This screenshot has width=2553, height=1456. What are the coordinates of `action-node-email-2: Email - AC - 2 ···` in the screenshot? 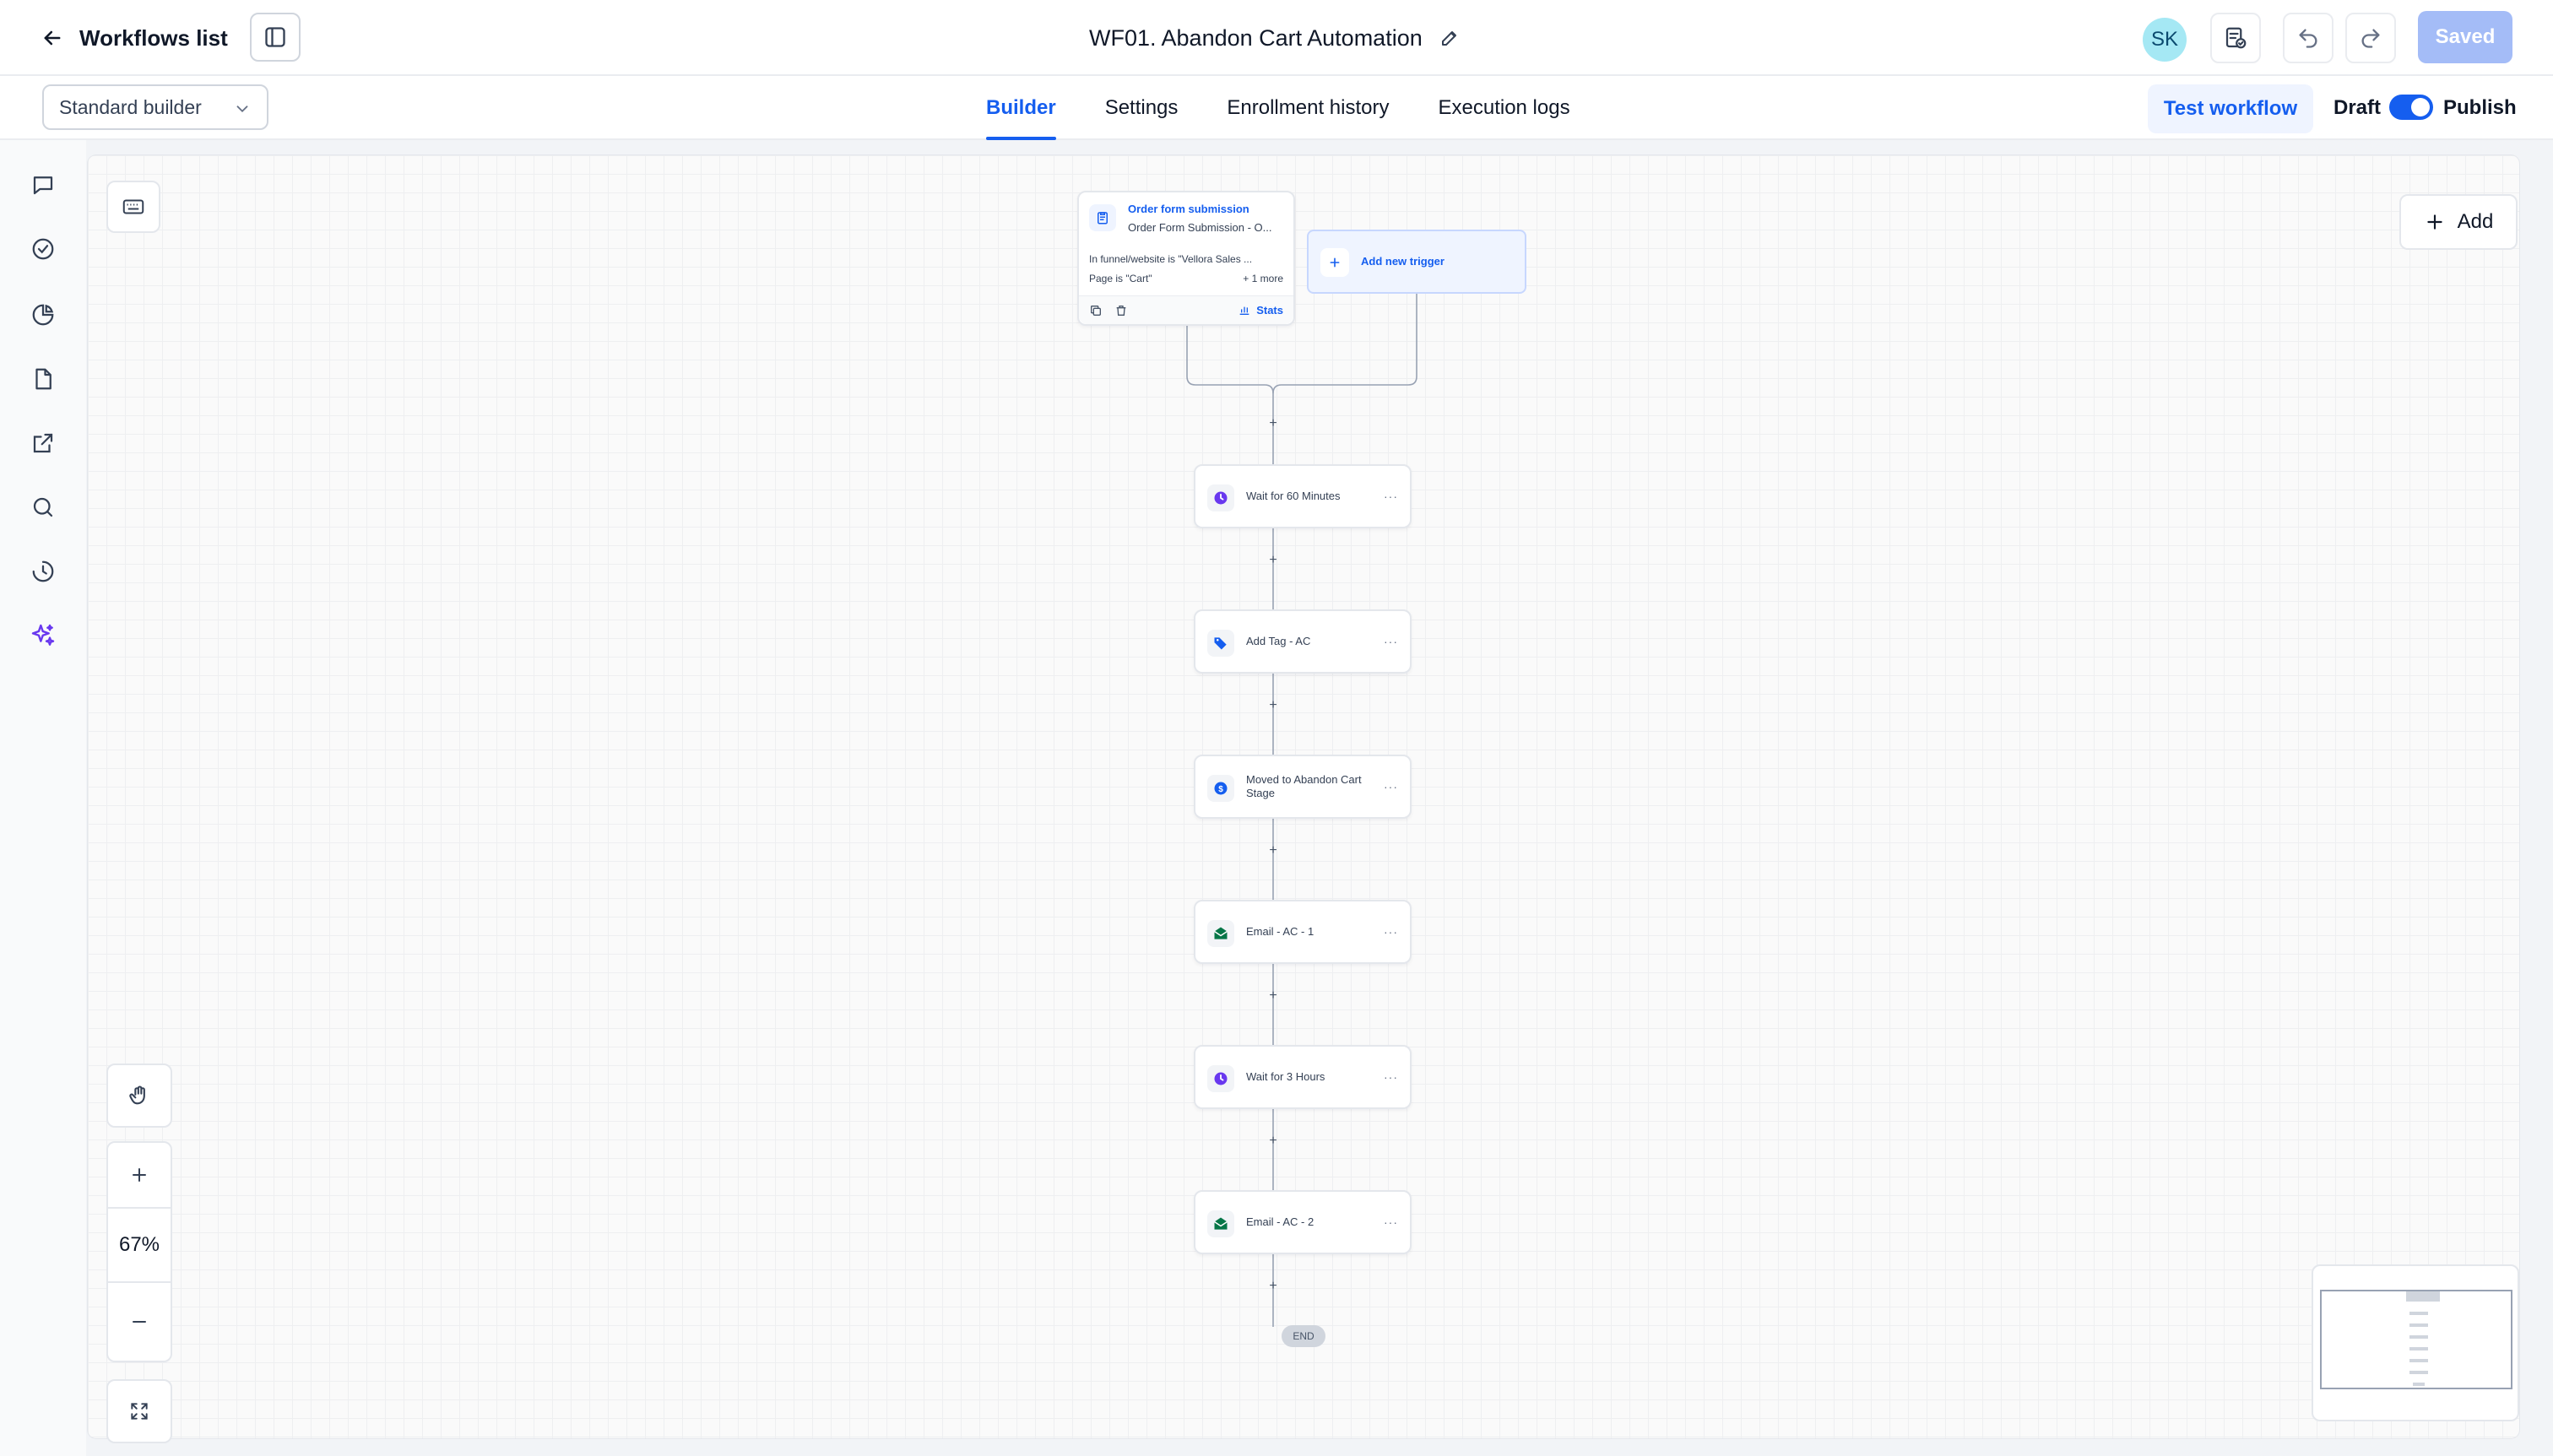 It's located at (1303, 1222).